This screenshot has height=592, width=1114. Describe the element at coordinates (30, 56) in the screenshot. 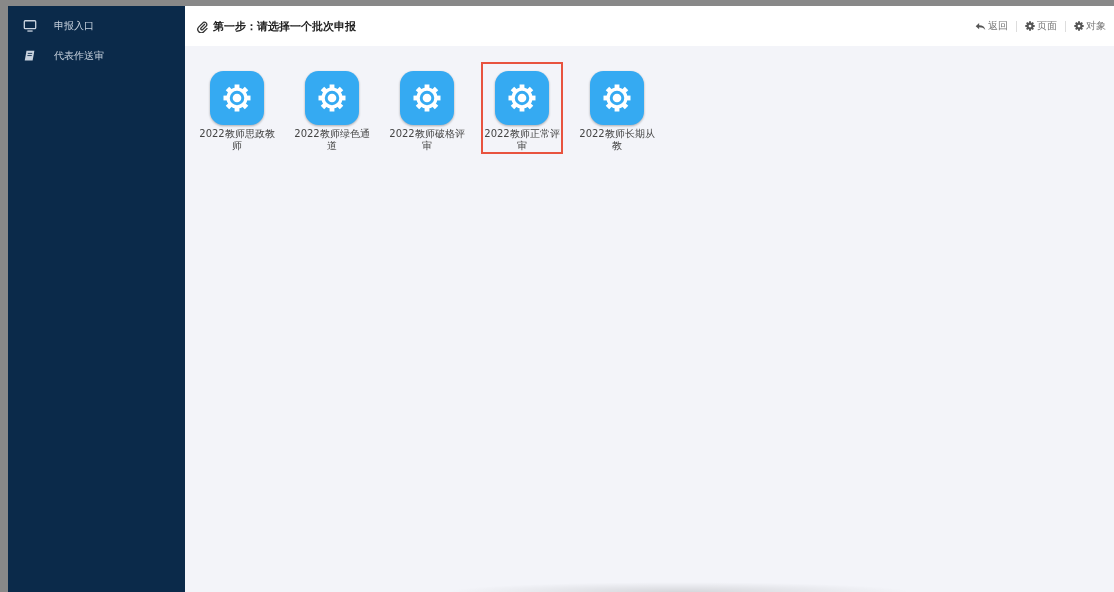

I see `book-icon` at that location.